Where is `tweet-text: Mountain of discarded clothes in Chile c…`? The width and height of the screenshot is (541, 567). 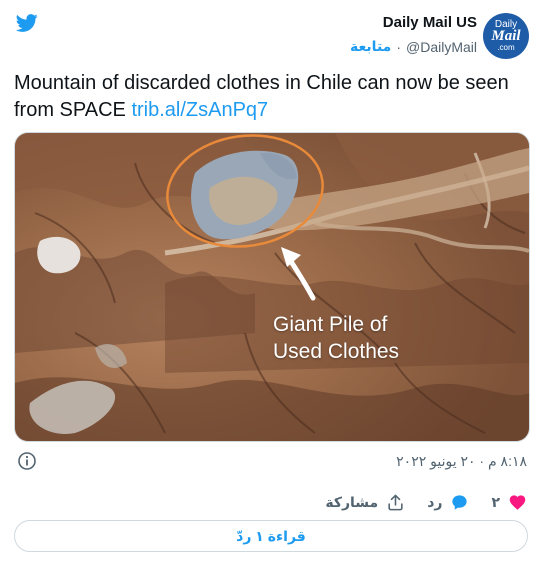
tweet-text: Mountain of discarded clothes in Chile c… is located at coordinates (269, 97).